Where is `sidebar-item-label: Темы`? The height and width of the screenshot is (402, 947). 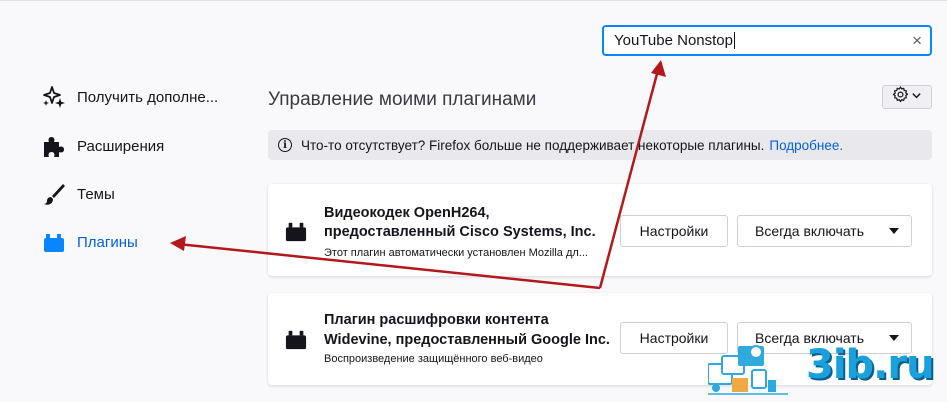
sidebar-item-label: Темы is located at coordinates (96, 194).